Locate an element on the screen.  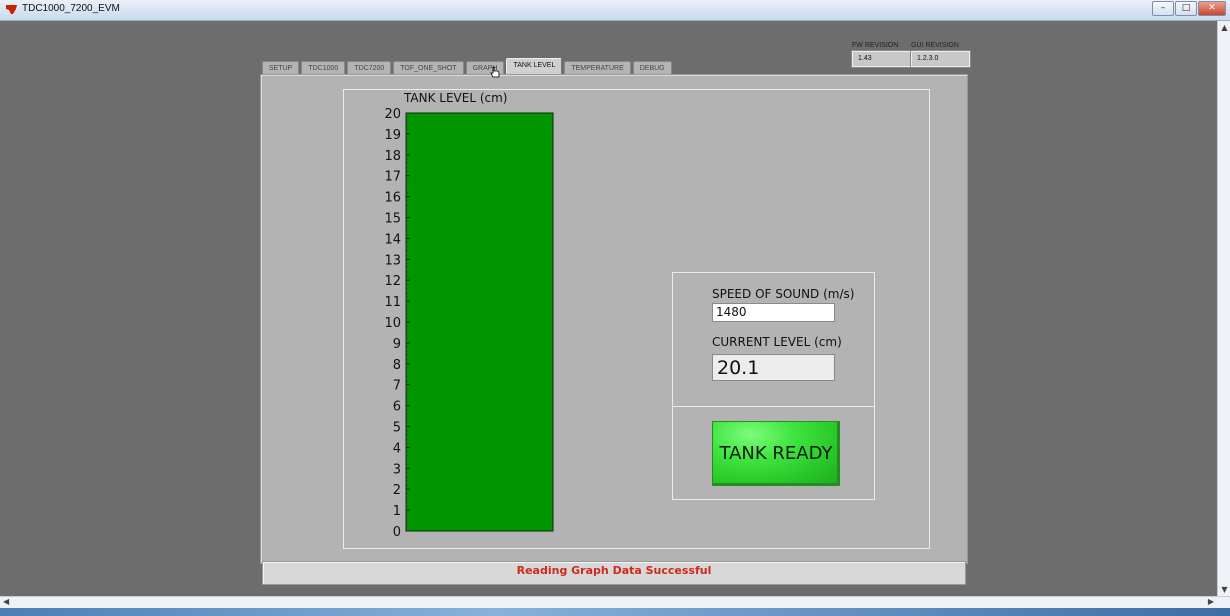
y-tick-label: 20 is located at coordinates (392, 114).